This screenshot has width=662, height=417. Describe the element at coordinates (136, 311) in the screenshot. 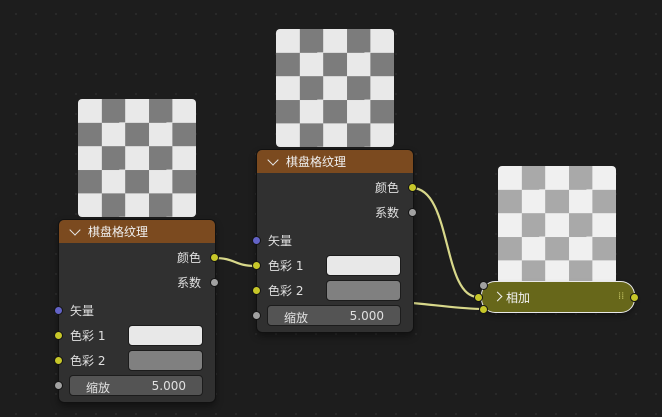

I see `checker-texture-node-1: 棋盘格纹理 颜色 系数 矢量 色彩 1 色彩 2 缩放 5.000` at that location.